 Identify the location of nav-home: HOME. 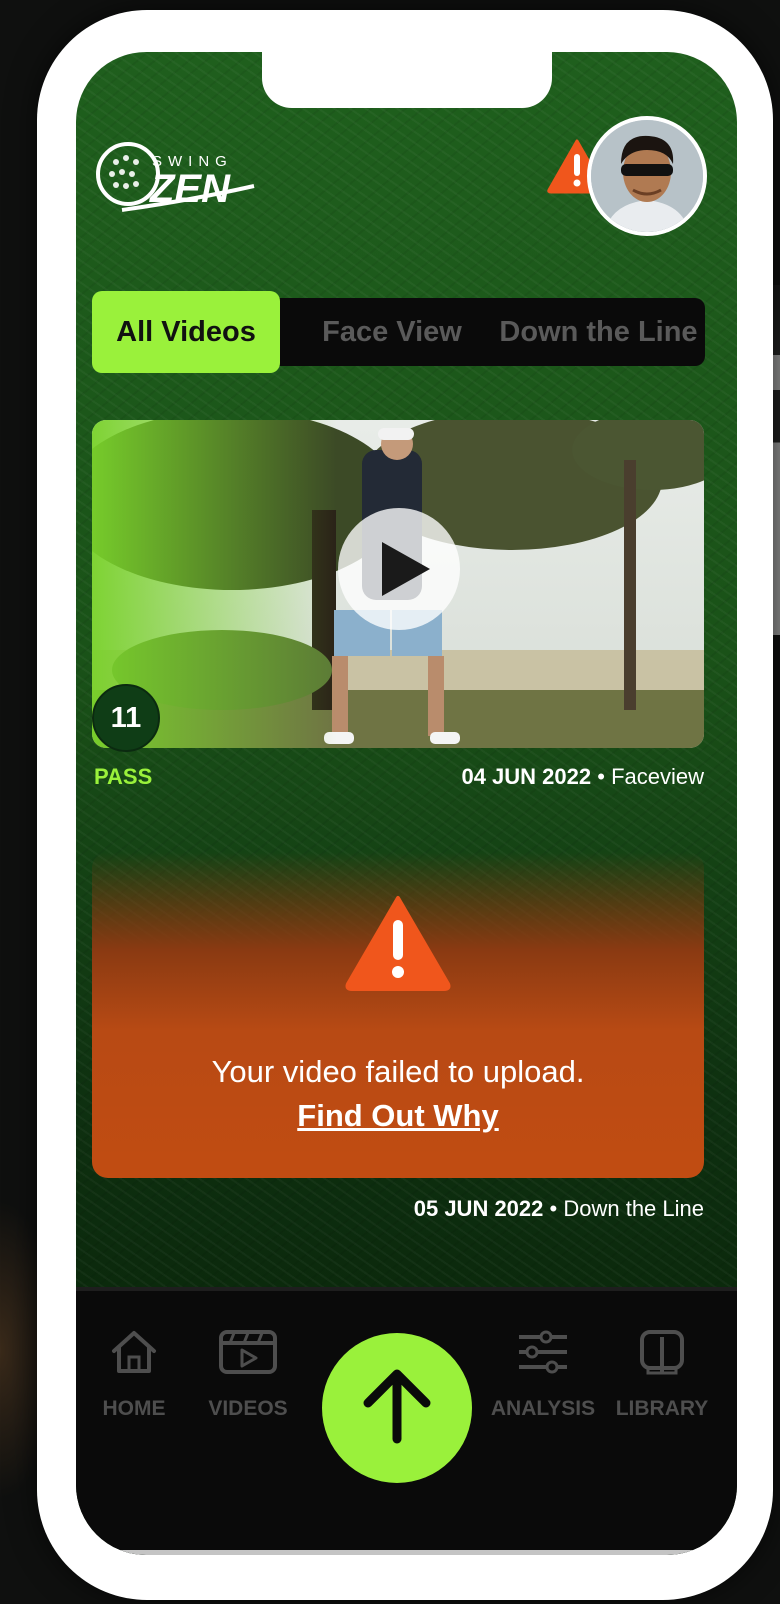
(134, 1384).